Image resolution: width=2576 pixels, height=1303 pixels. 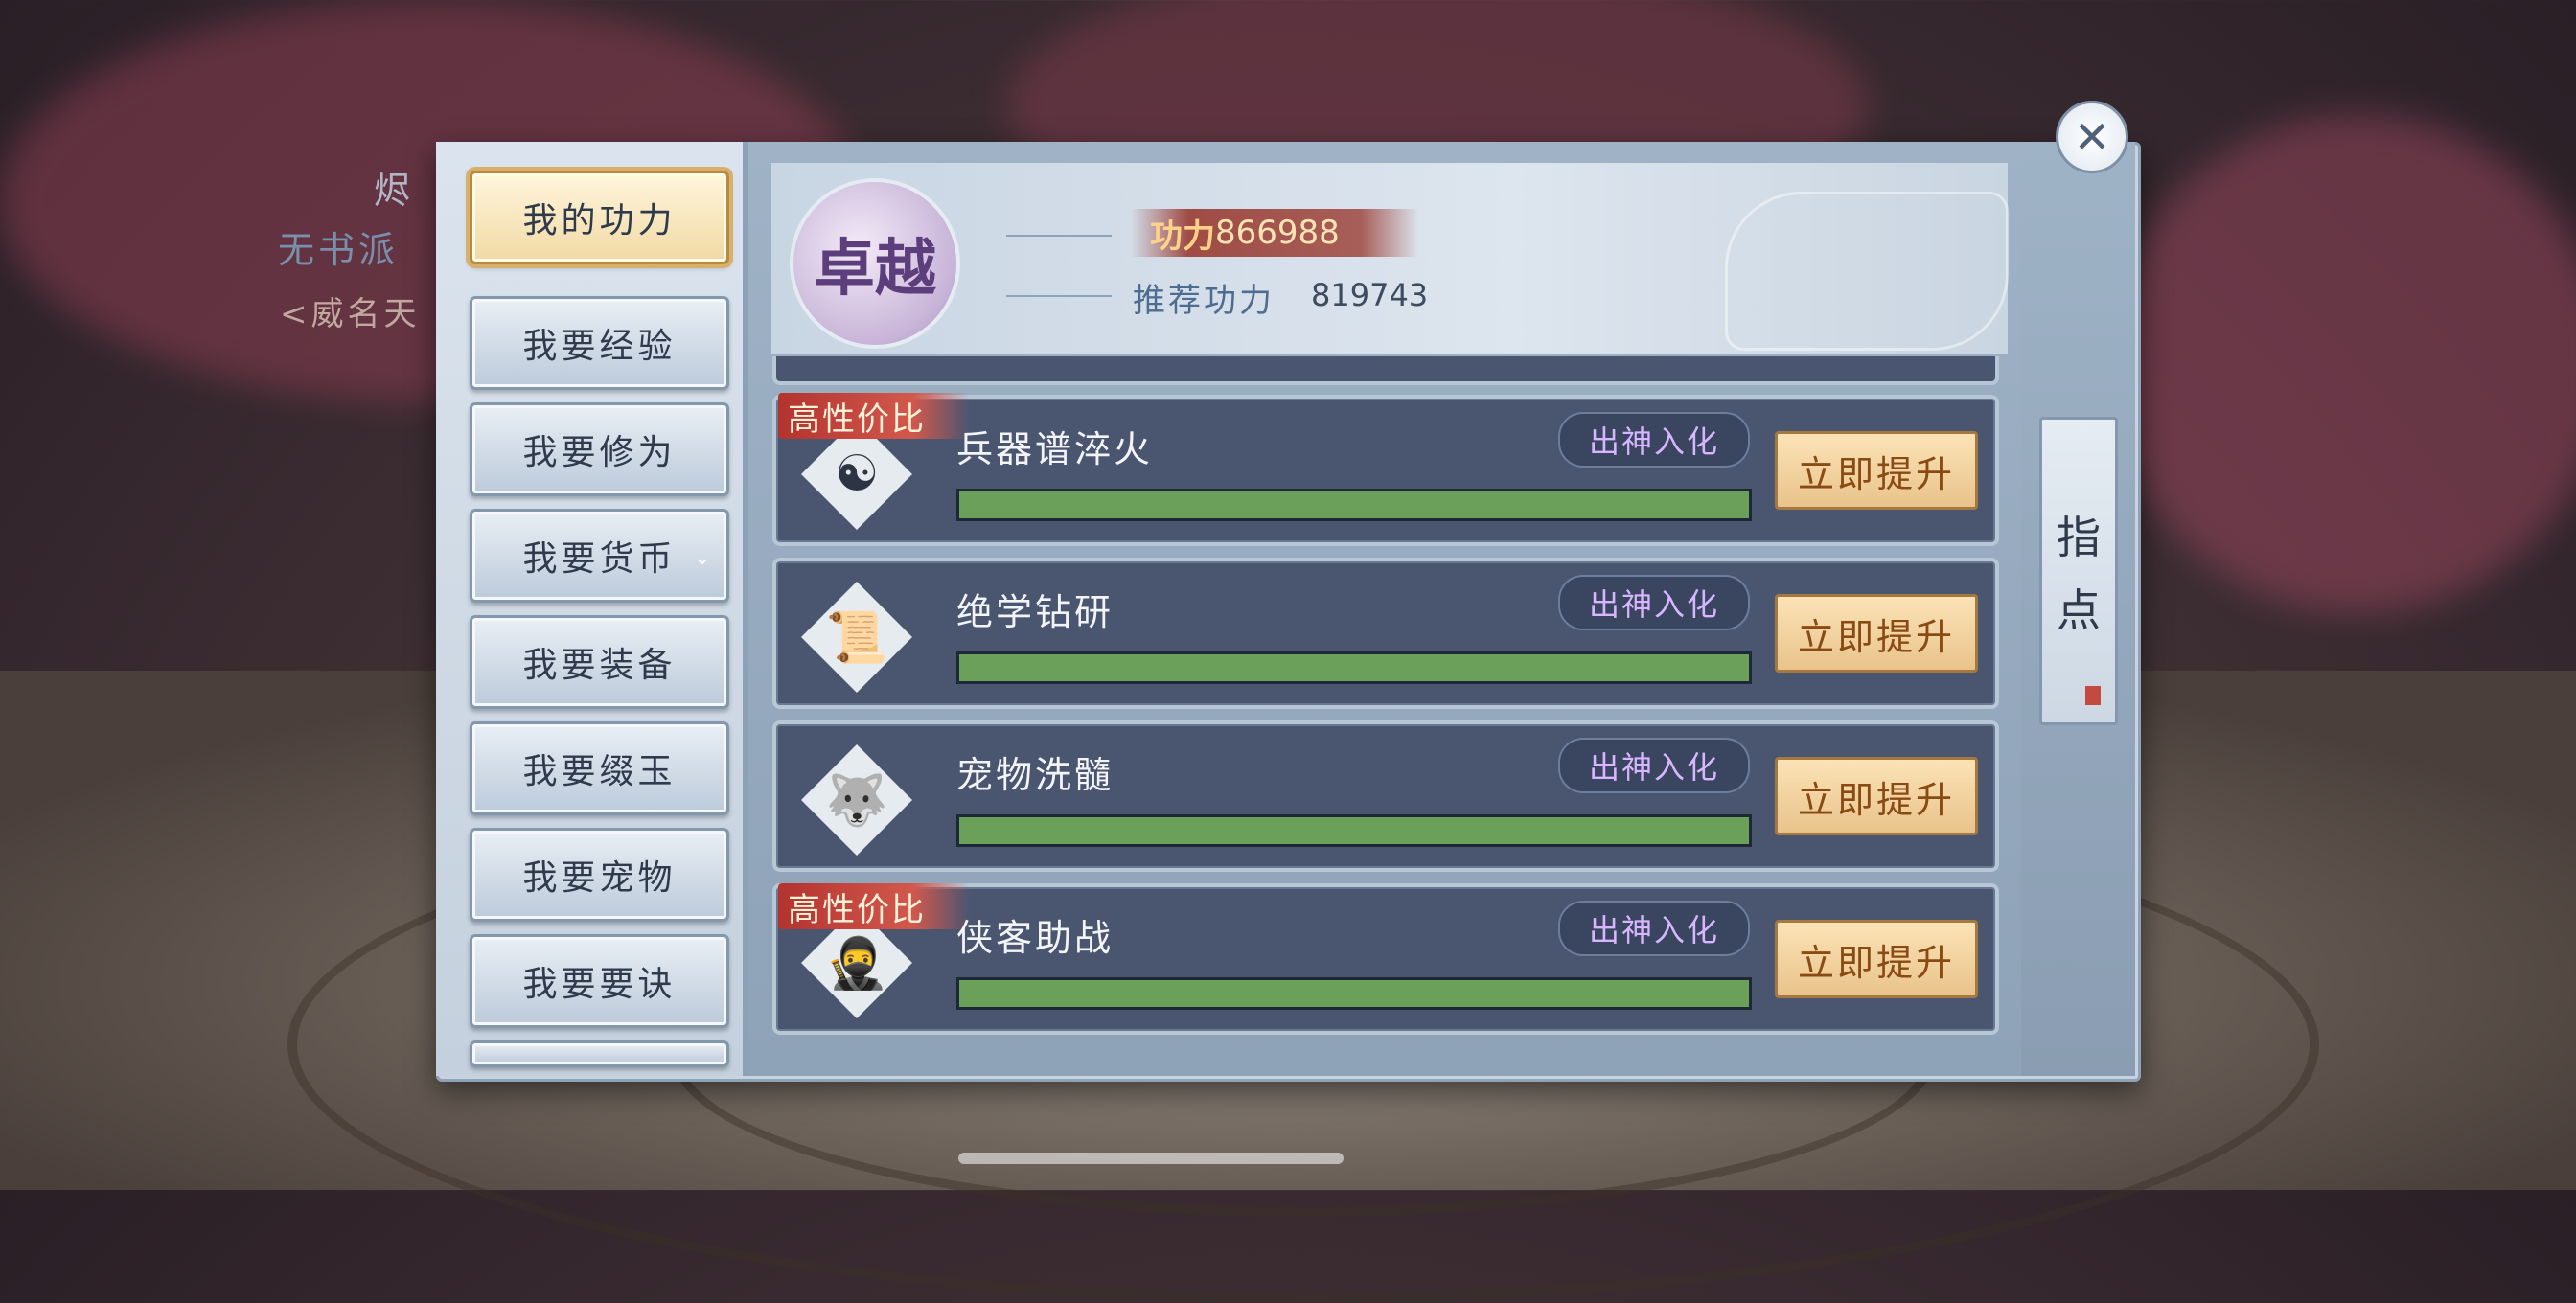 What do you see at coordinates (1055, 449) in the screenshot?
I see `row-title: 兵器谱淬火` at bounding box center [1055, 449].